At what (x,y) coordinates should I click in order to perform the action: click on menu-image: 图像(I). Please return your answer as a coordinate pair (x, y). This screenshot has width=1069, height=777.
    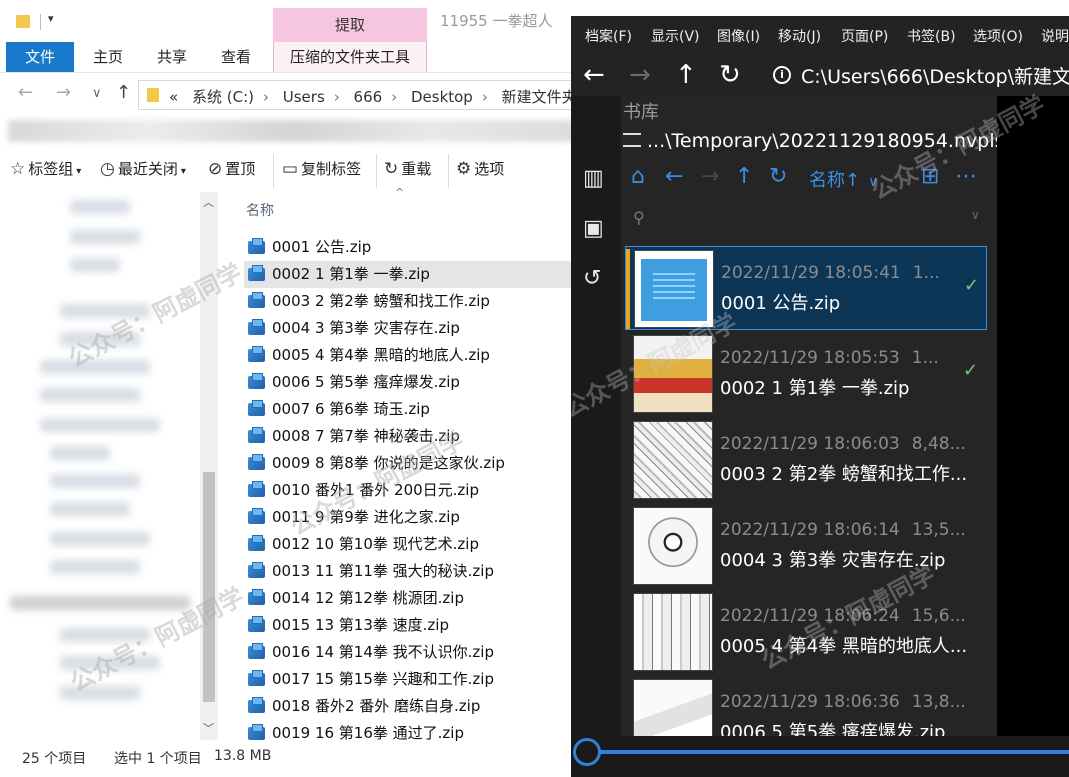
    Looking at the image, I should click on (738, 36).